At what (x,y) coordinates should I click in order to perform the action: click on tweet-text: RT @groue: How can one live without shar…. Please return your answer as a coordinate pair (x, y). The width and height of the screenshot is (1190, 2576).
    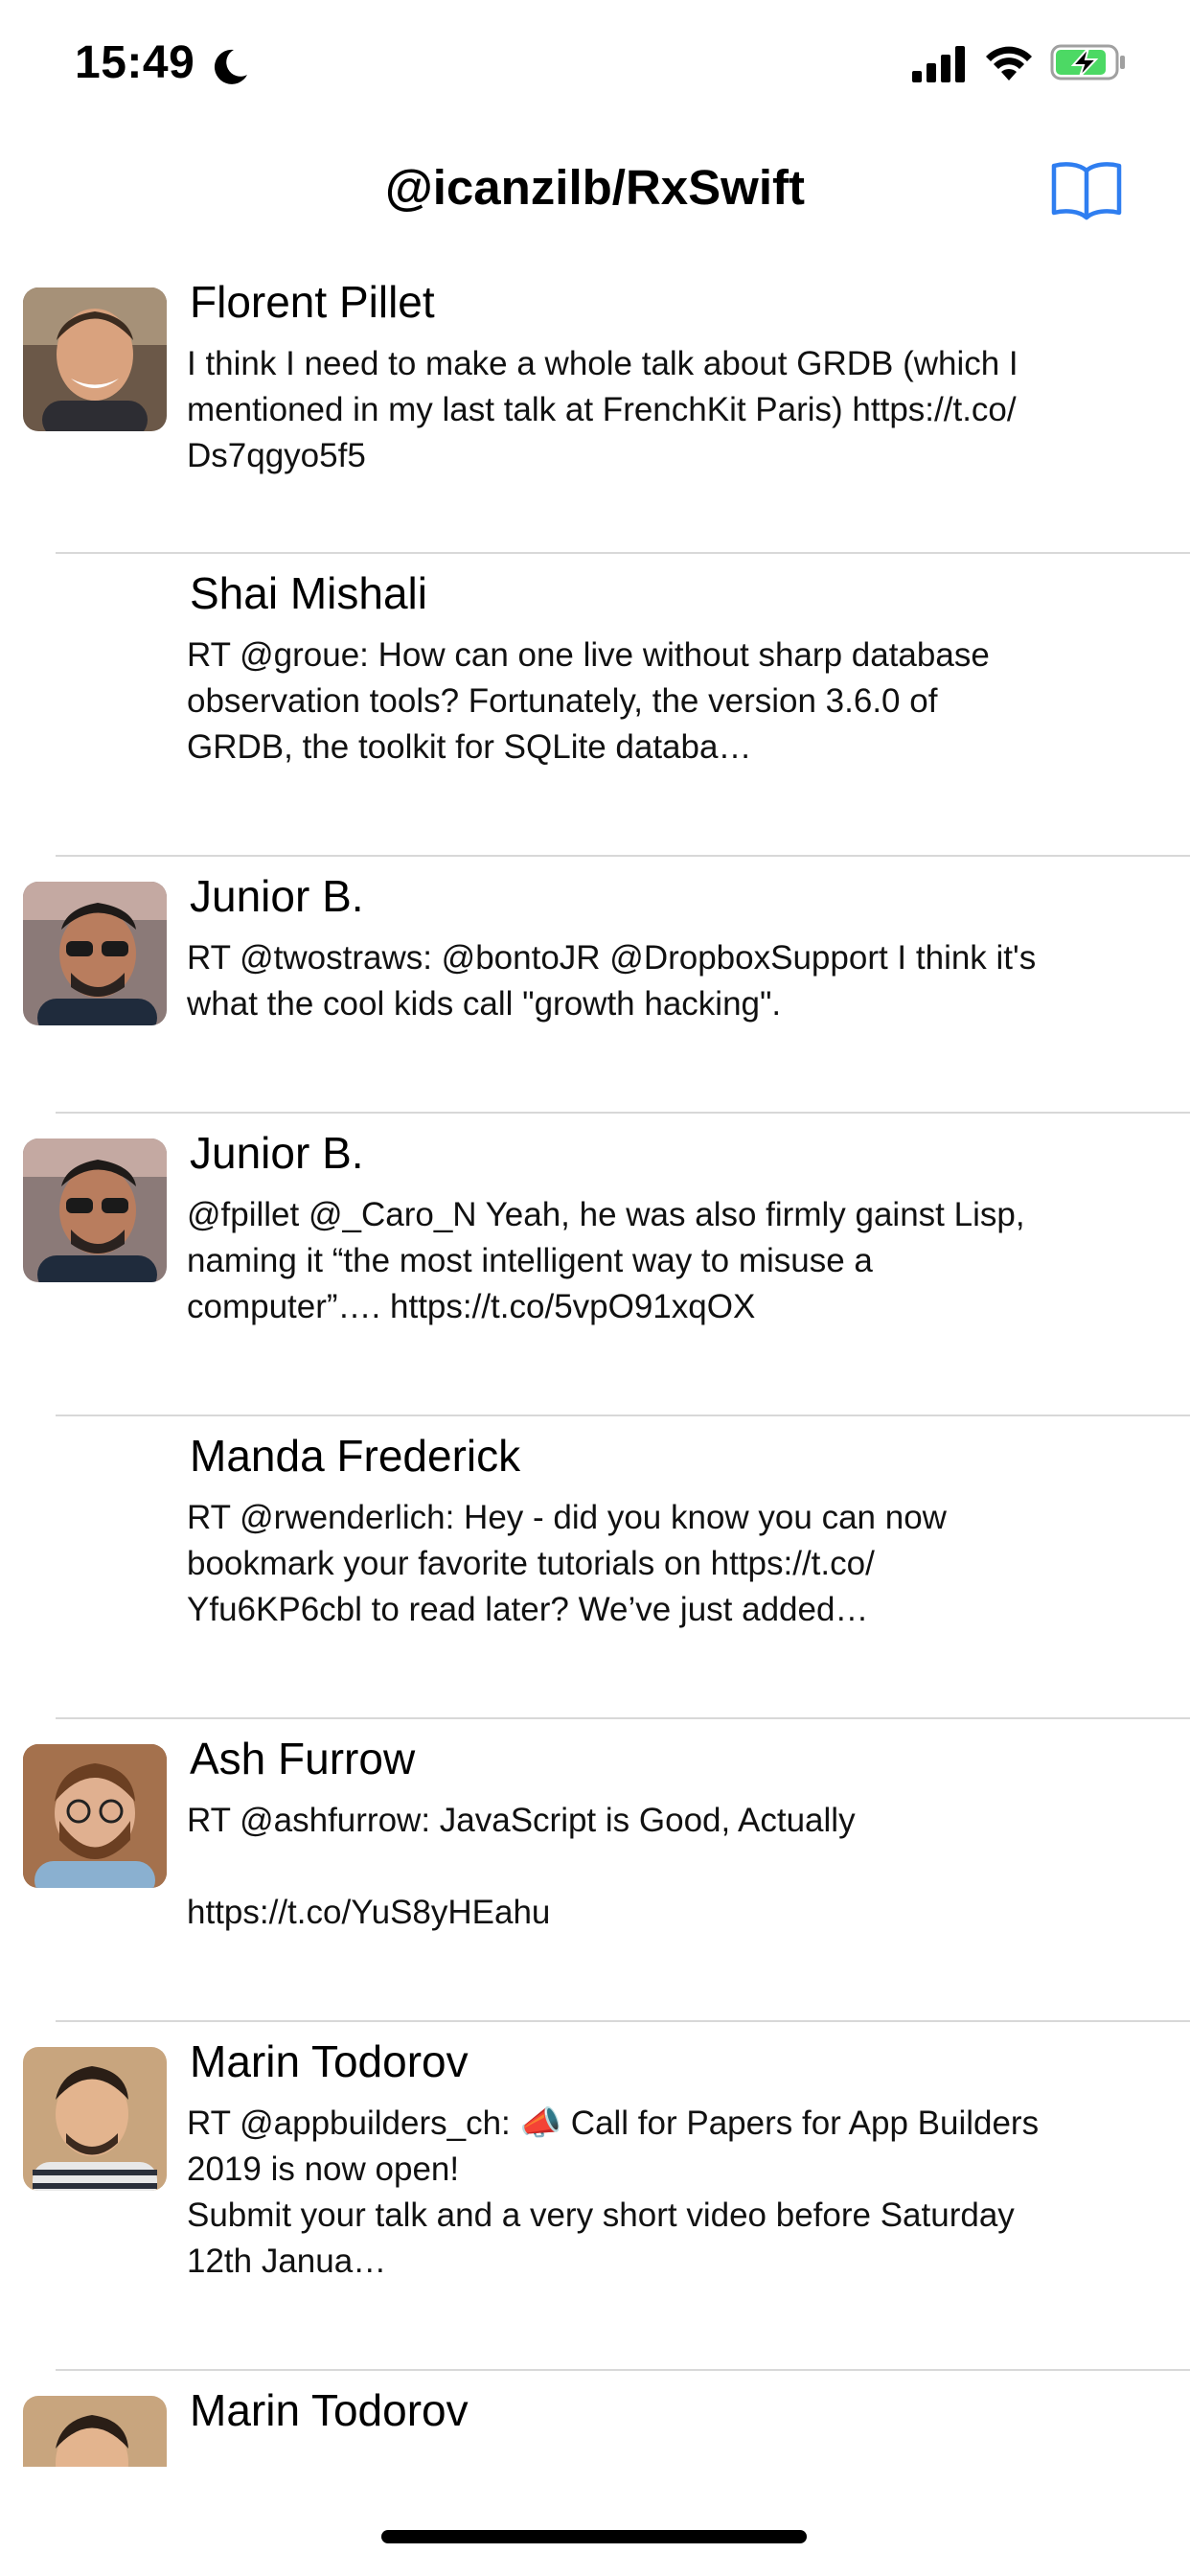
    Looking at the image, I should click on (589, 701).